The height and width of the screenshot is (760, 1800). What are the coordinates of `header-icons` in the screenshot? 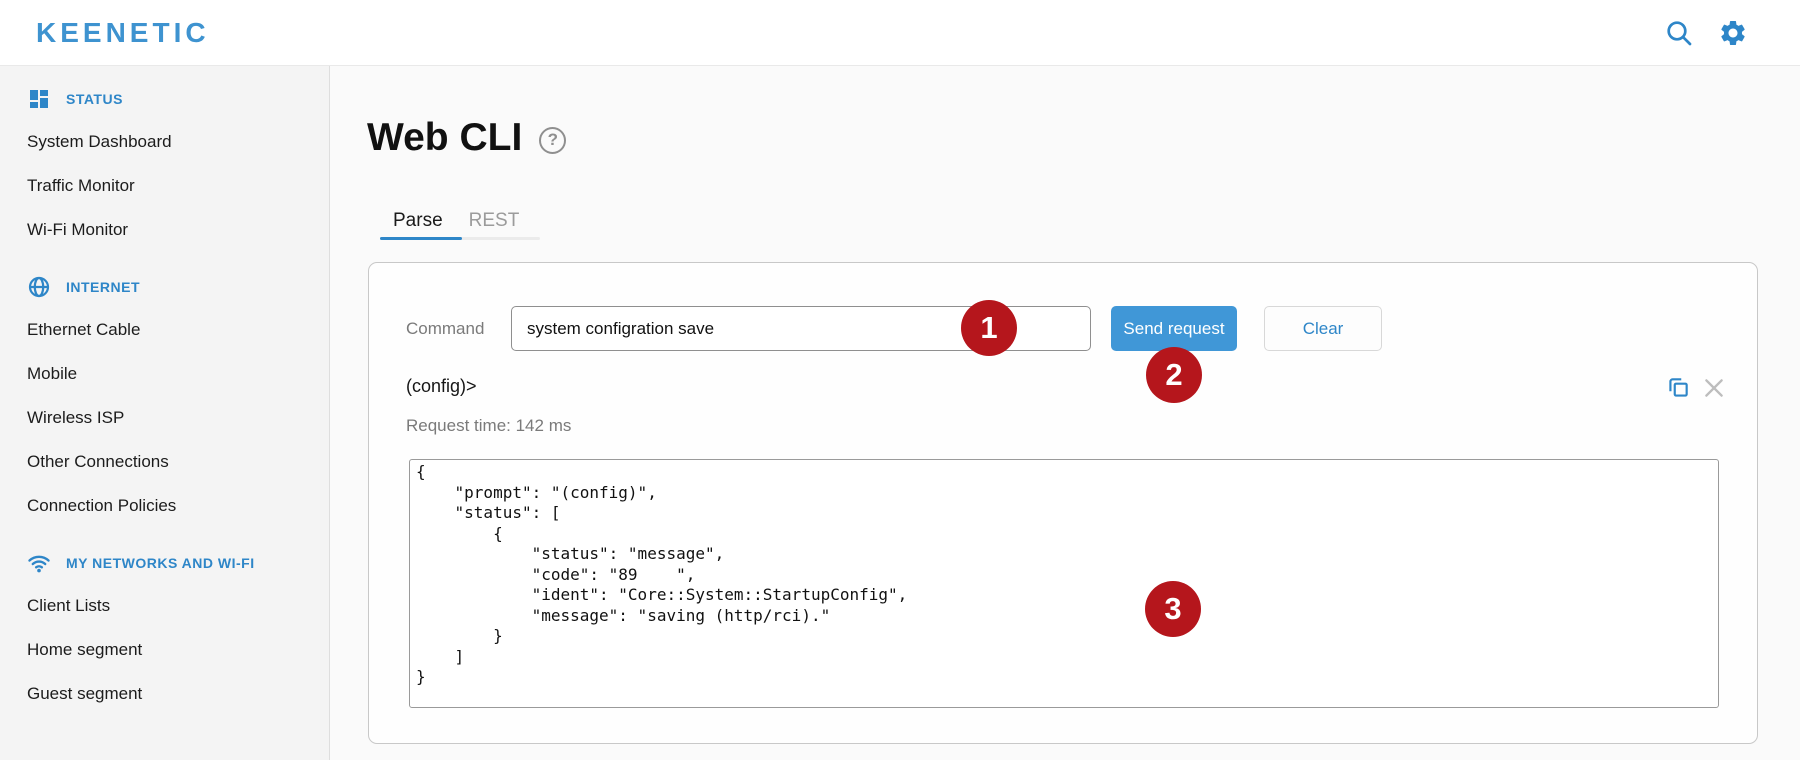 It's located at (1706, 33).